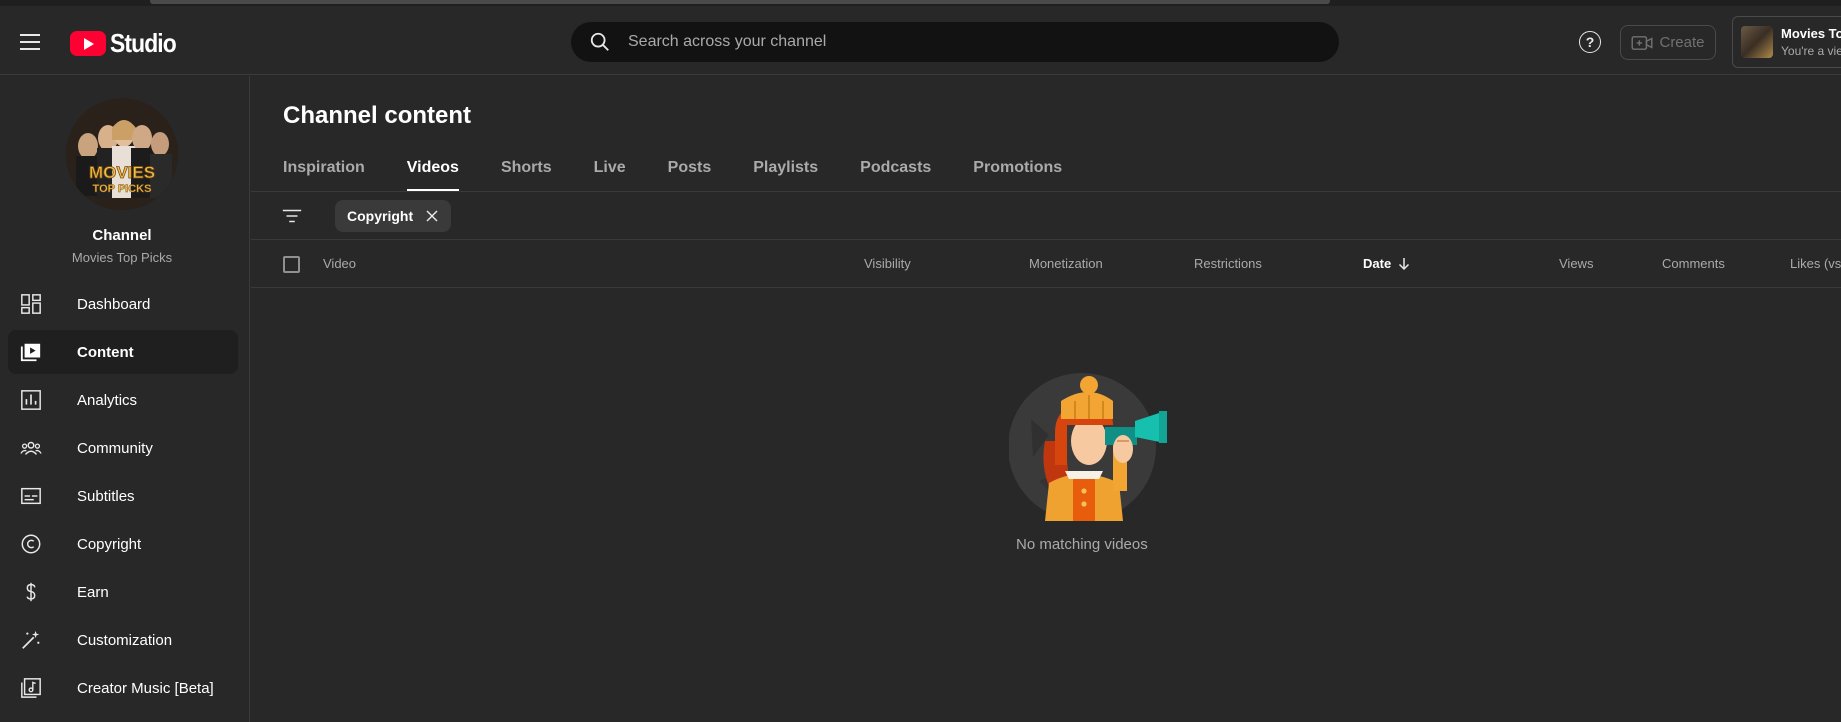  I want to click on column-date-label: Date, so click(1377, 263).